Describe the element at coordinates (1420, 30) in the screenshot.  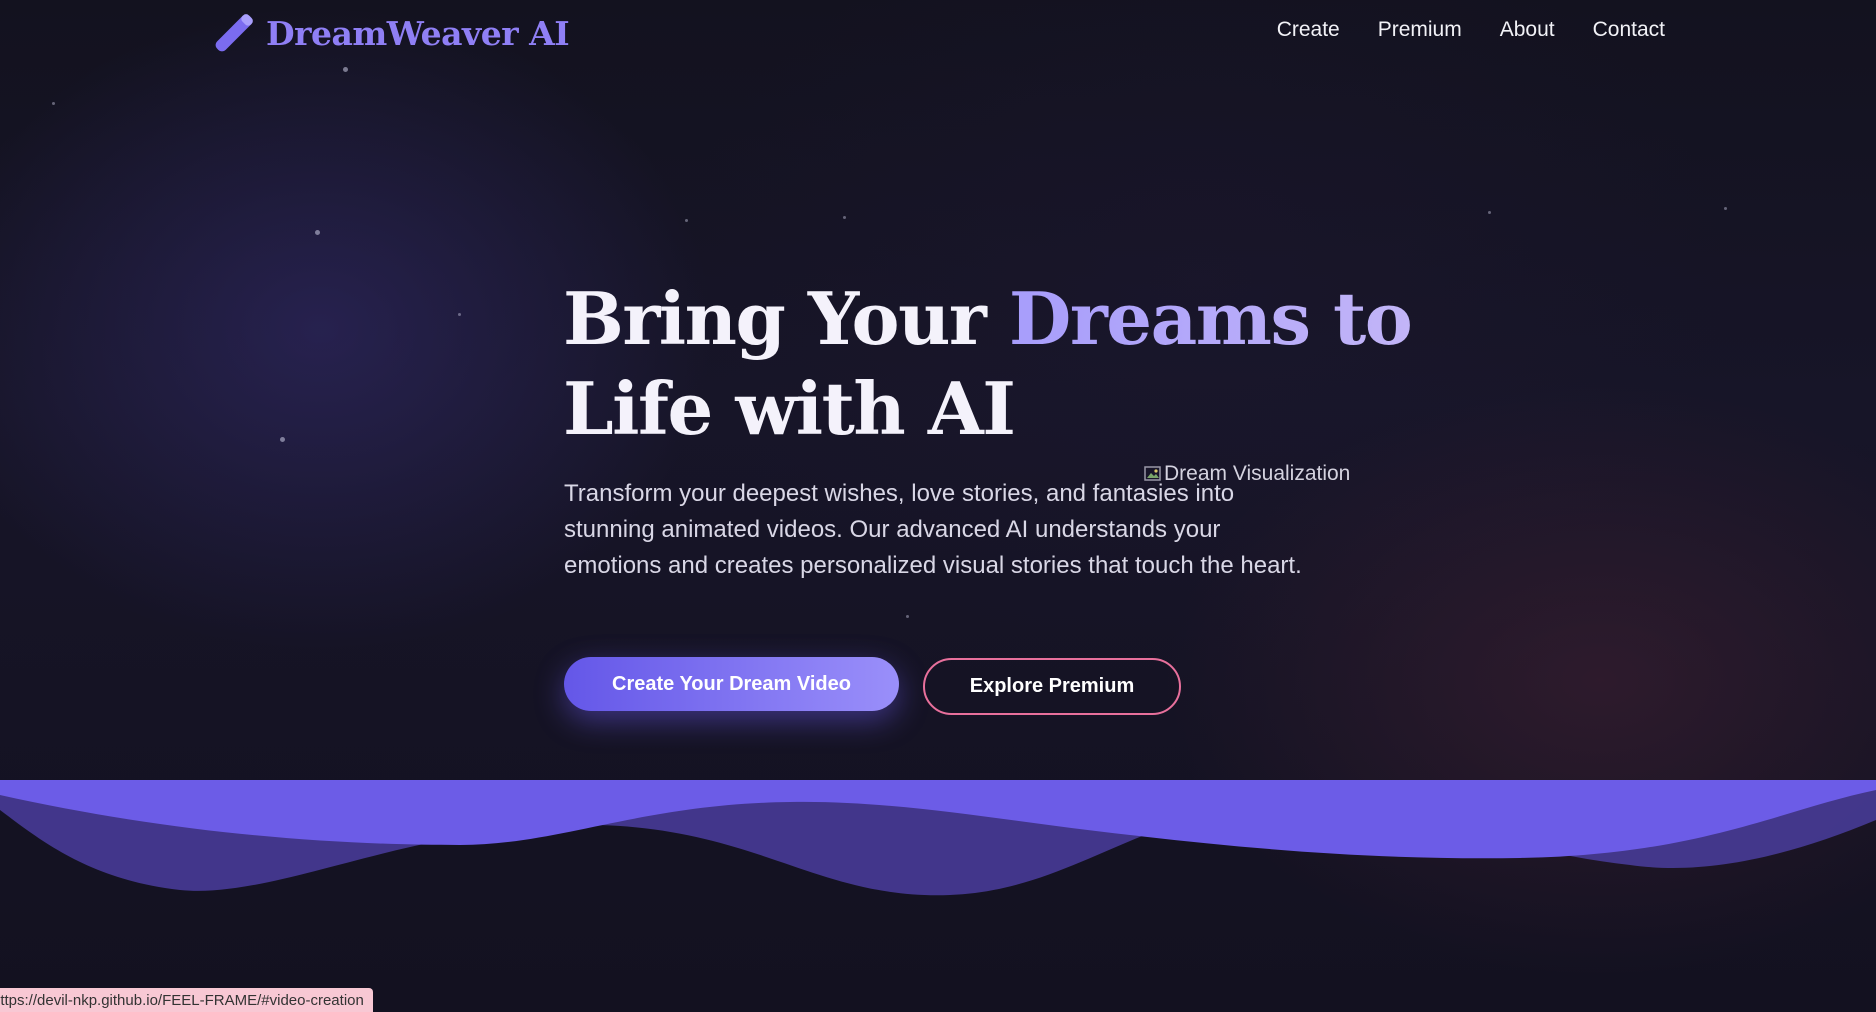
I see `nav-link-premium: Premium` at that location.